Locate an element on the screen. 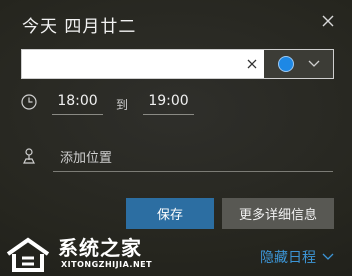  end-time-picker: 19:00 is located at coordinates (168, 104).